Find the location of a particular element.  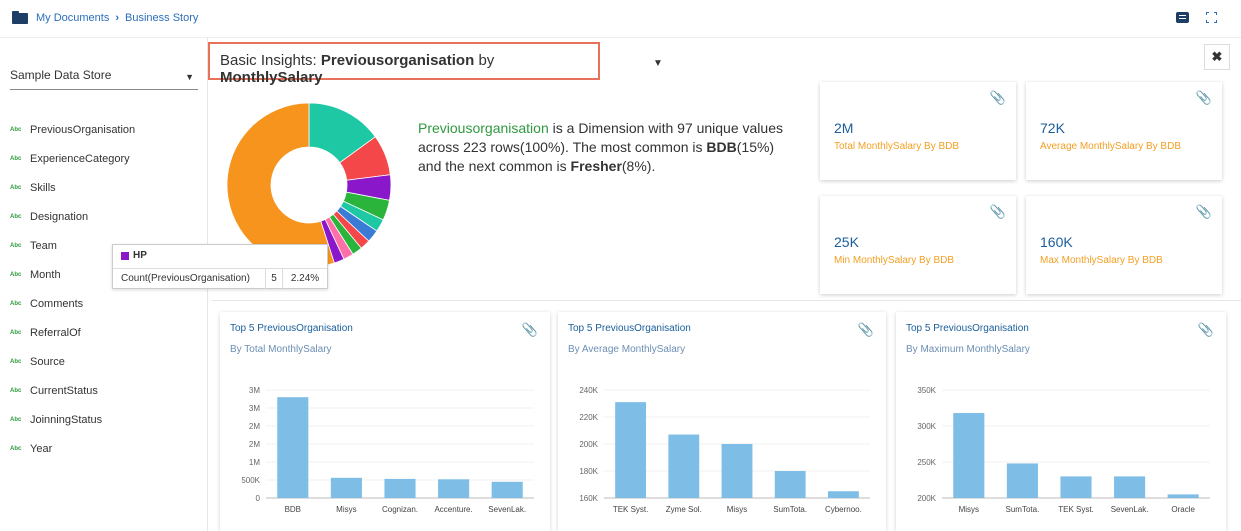

sidebar-field: Abc CurrentStatus is located at coordinates (54, 391).